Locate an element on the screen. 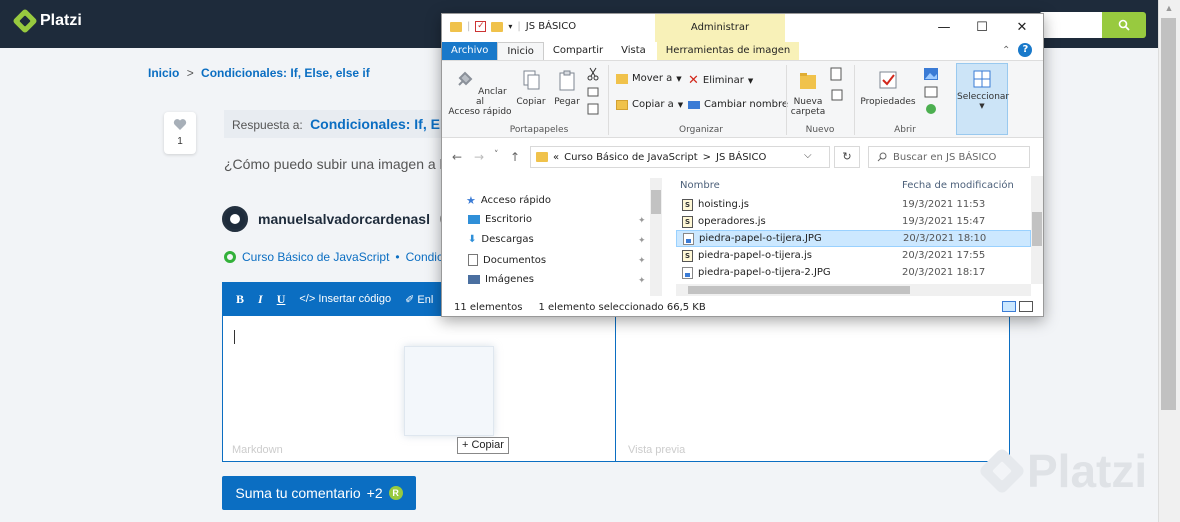  copy-to-button: Copiar a ▼ is located at coordinates (649, 104).